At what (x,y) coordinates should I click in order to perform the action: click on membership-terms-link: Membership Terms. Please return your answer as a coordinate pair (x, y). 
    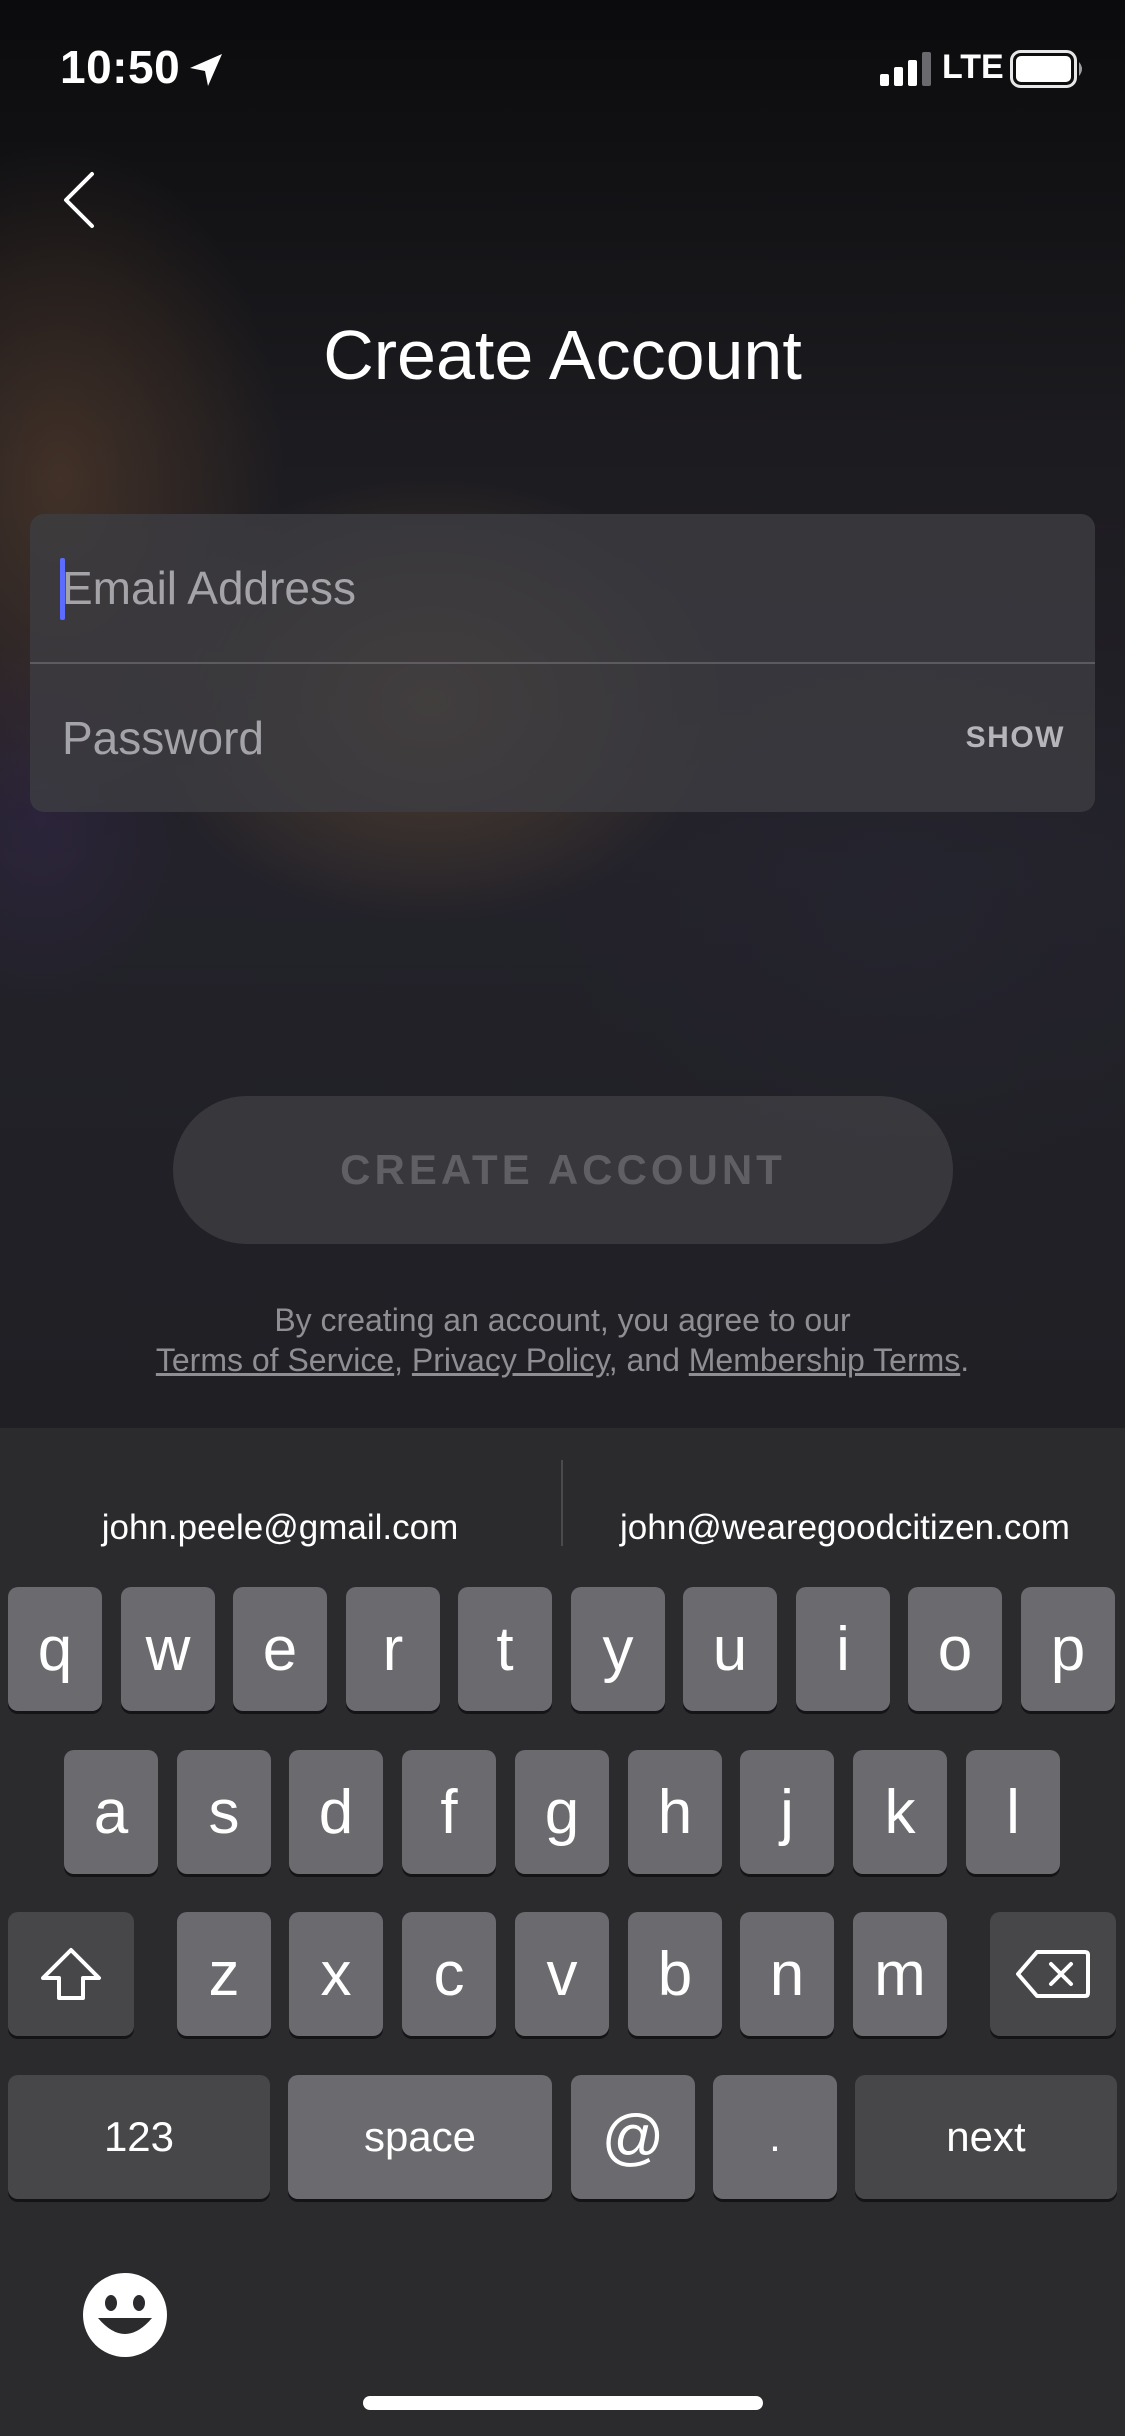
    Looking at the image, I should click on (824, 1360).